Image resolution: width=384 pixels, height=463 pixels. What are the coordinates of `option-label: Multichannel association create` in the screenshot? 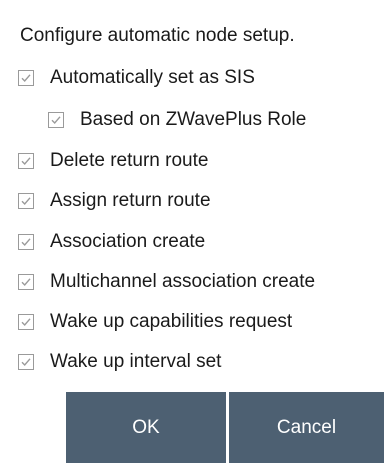 It's located at (183, 281).